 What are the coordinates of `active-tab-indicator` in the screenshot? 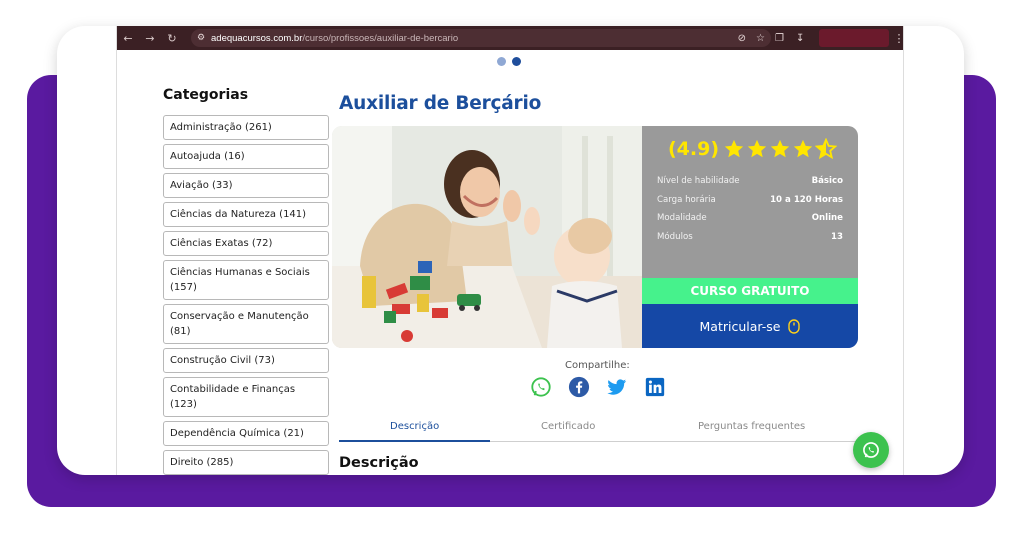 It's located at (414, 441).